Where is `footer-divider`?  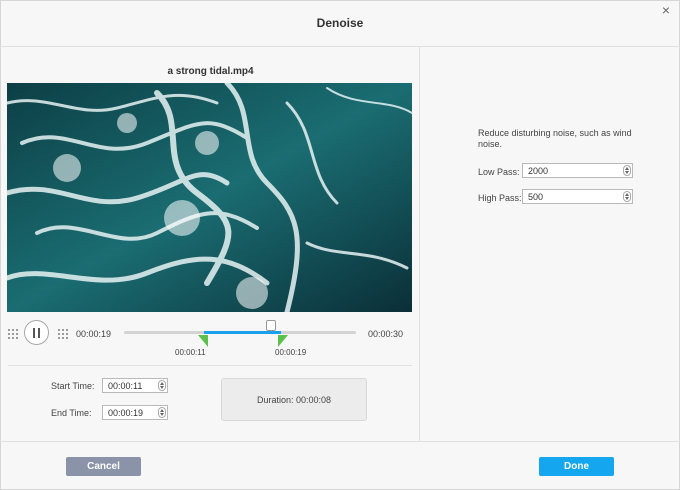 footer-divider is located at coordinates (340, 441).